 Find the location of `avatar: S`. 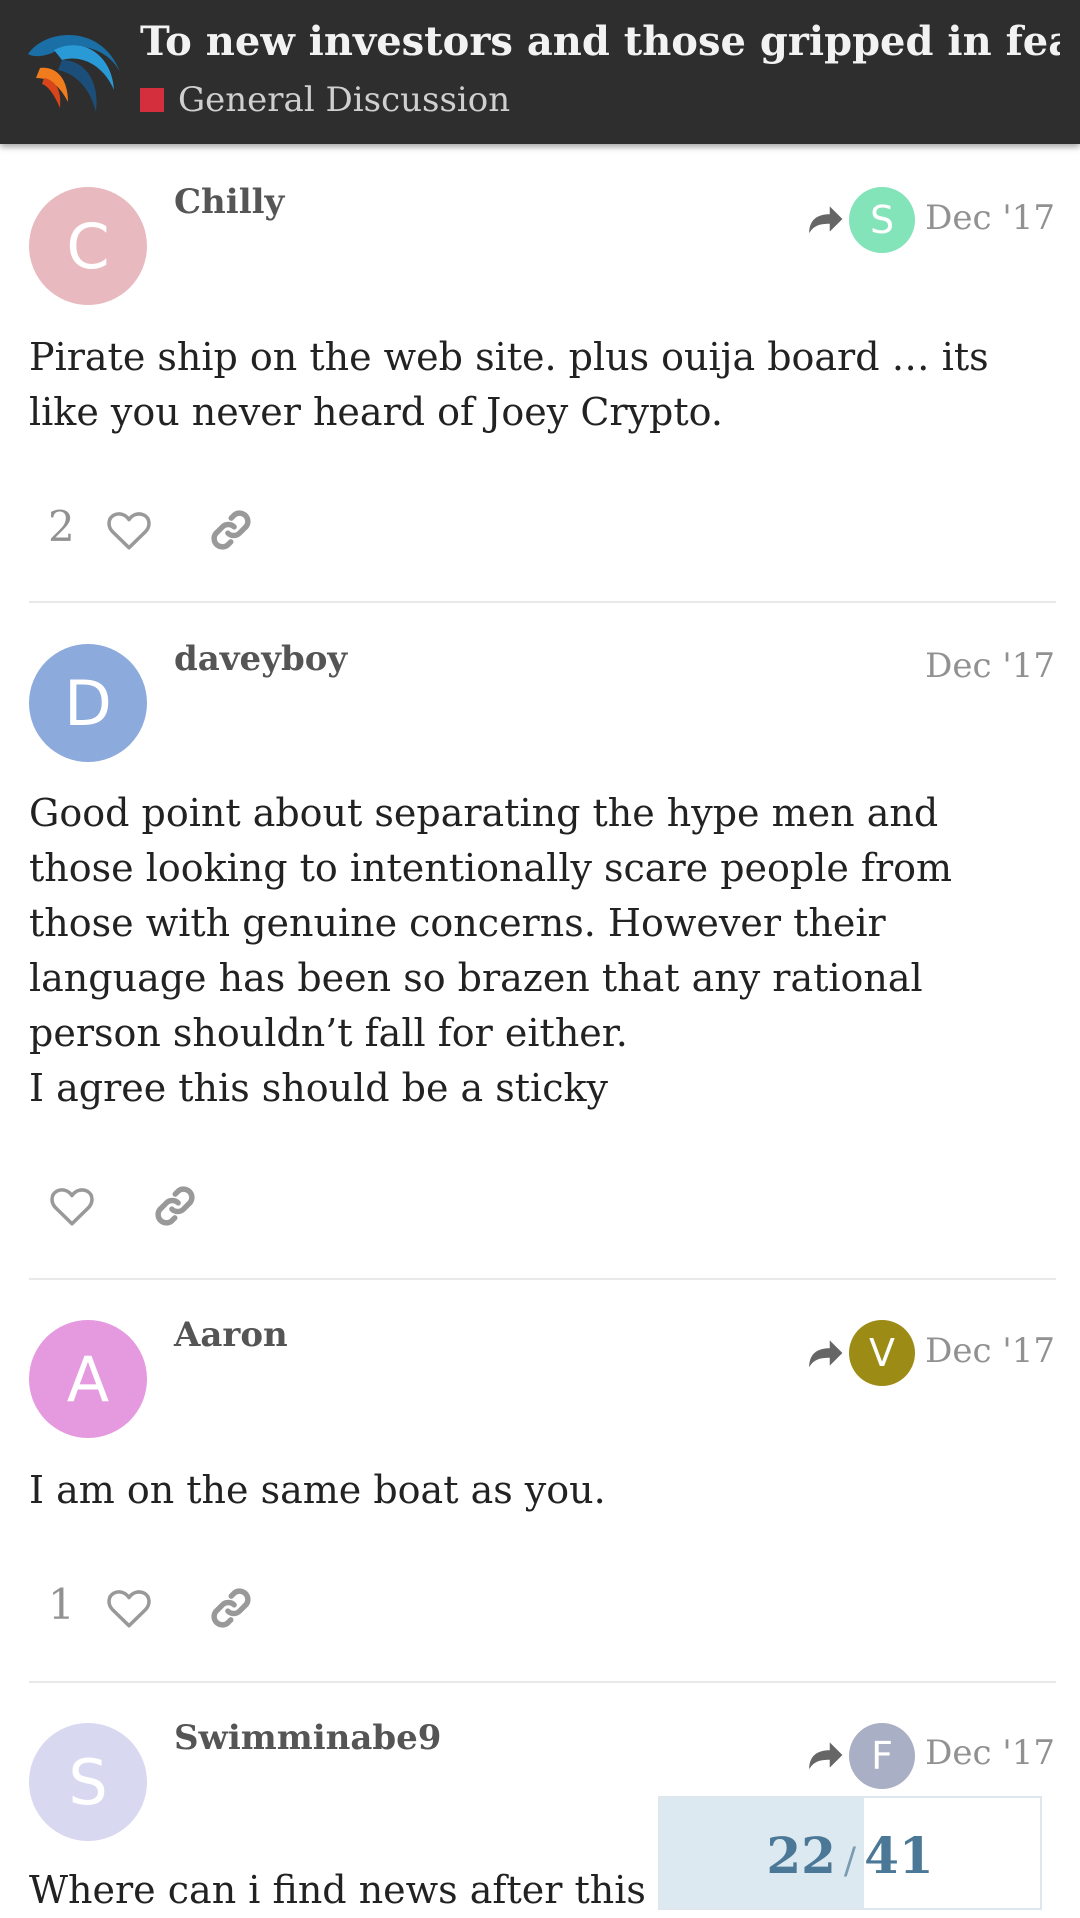

avatar: S is located at coordinates (88, 1782).